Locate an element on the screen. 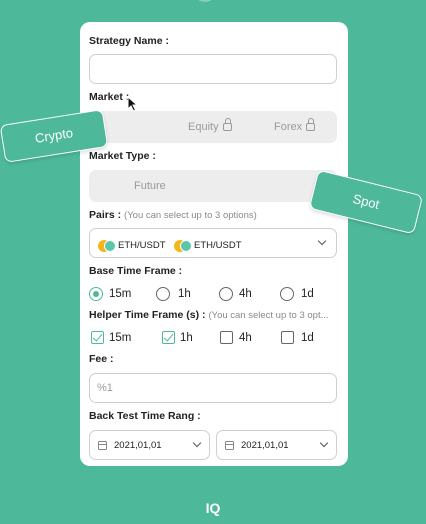 This screenshot has height=524, width=426. helper-tf-option-label: 15m is located at coordinates (120, 338).